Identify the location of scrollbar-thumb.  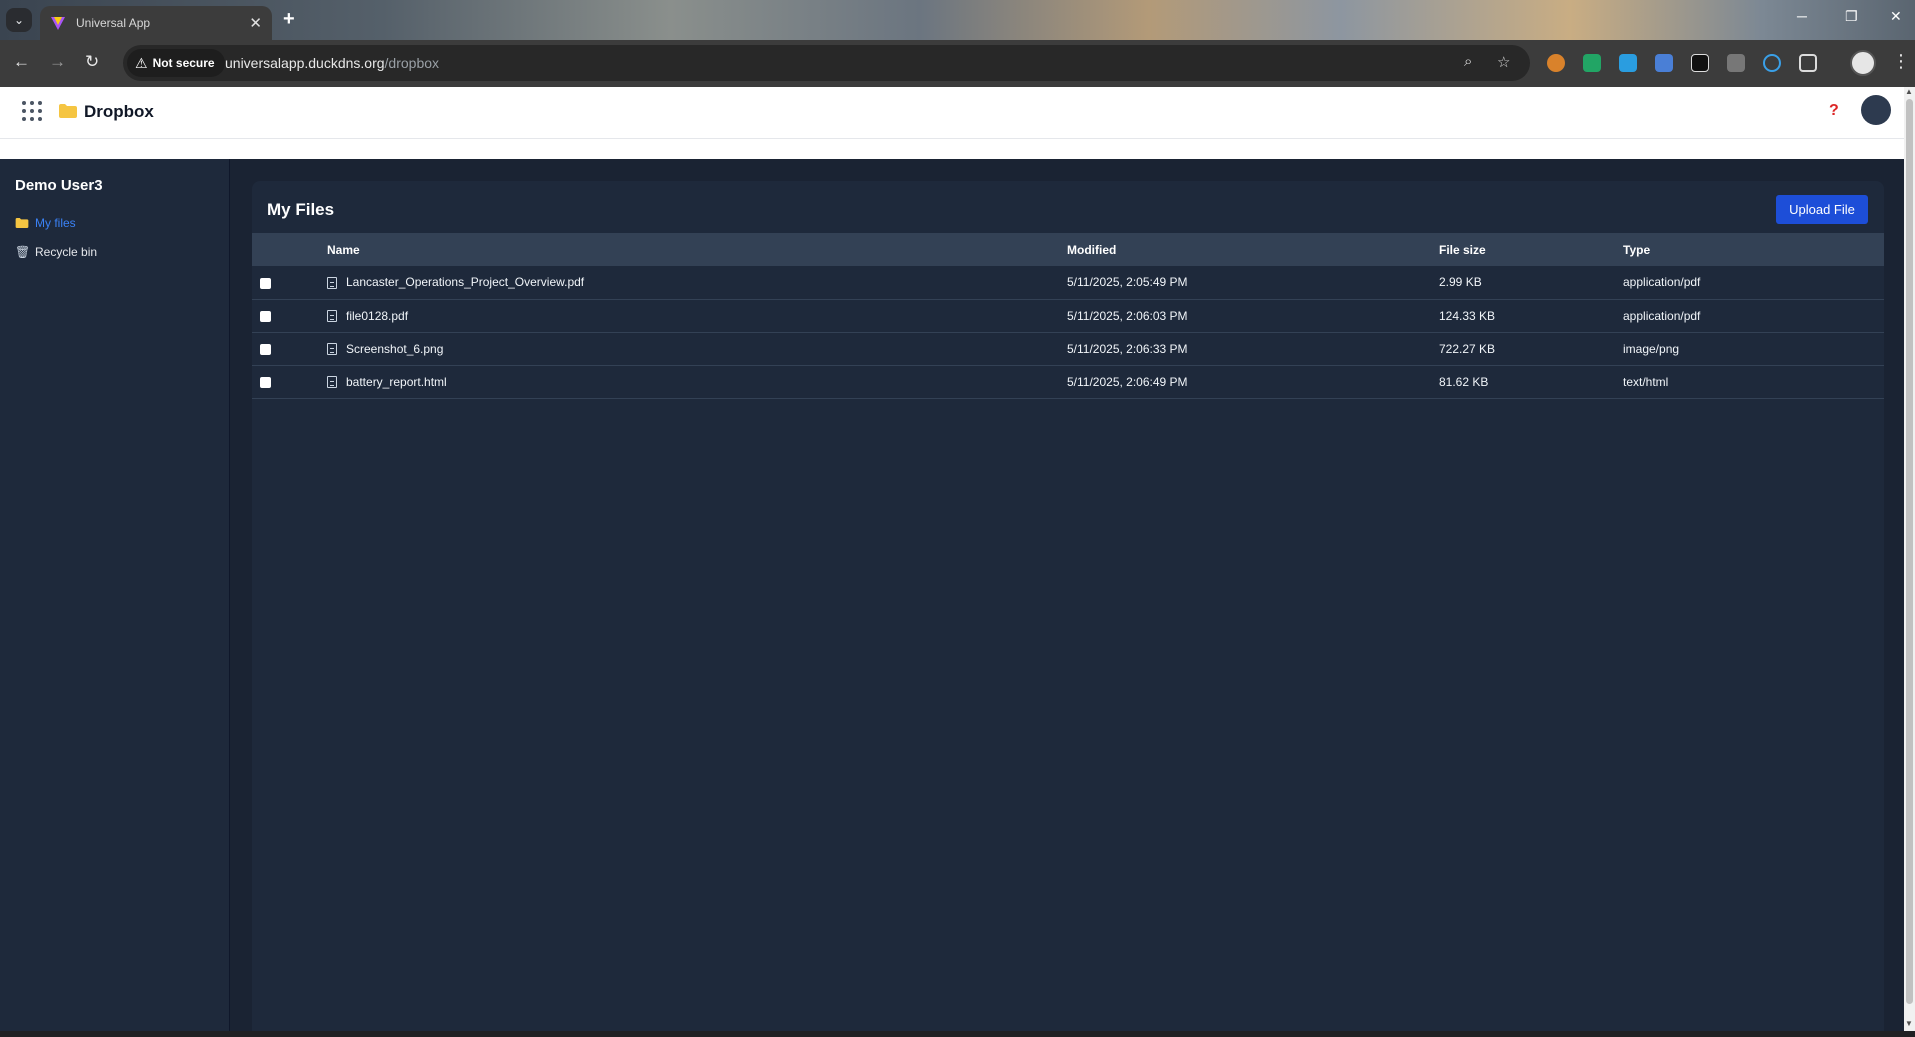
(1909, 551).